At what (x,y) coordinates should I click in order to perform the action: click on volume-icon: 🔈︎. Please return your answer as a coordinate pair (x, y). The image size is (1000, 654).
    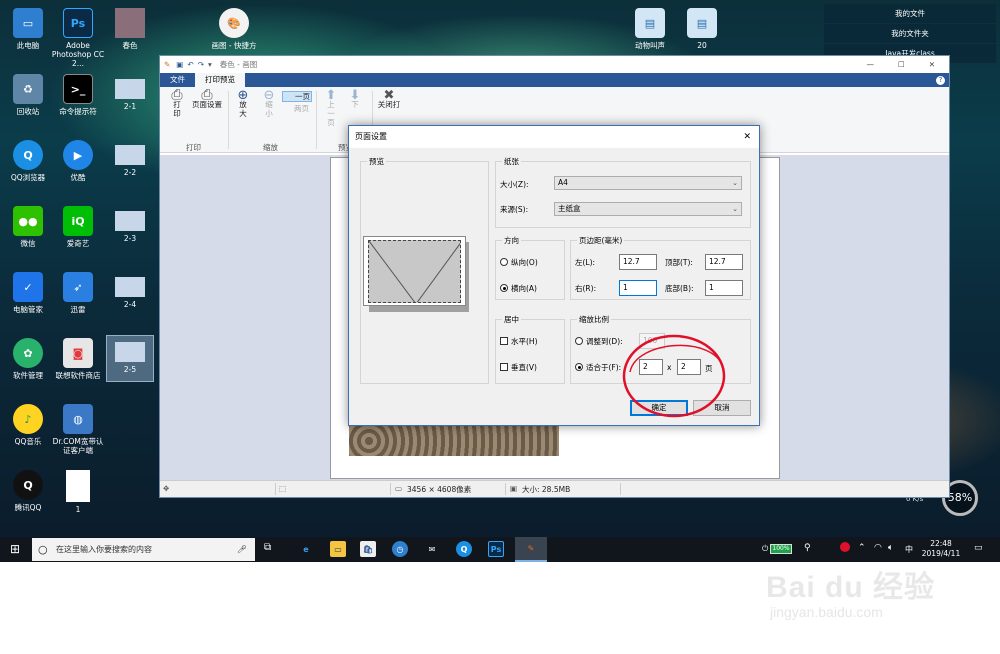
    Looking at the image, I should click on (890, 548).